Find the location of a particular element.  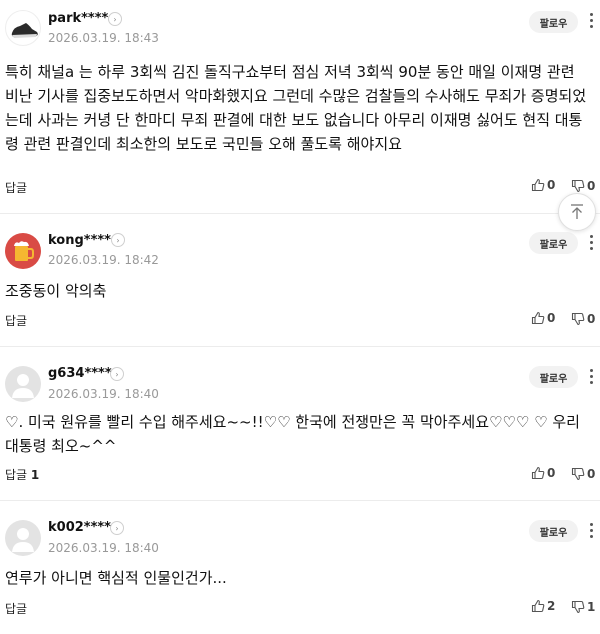

scroll-to-top-button is located at coordinates (577, 212).